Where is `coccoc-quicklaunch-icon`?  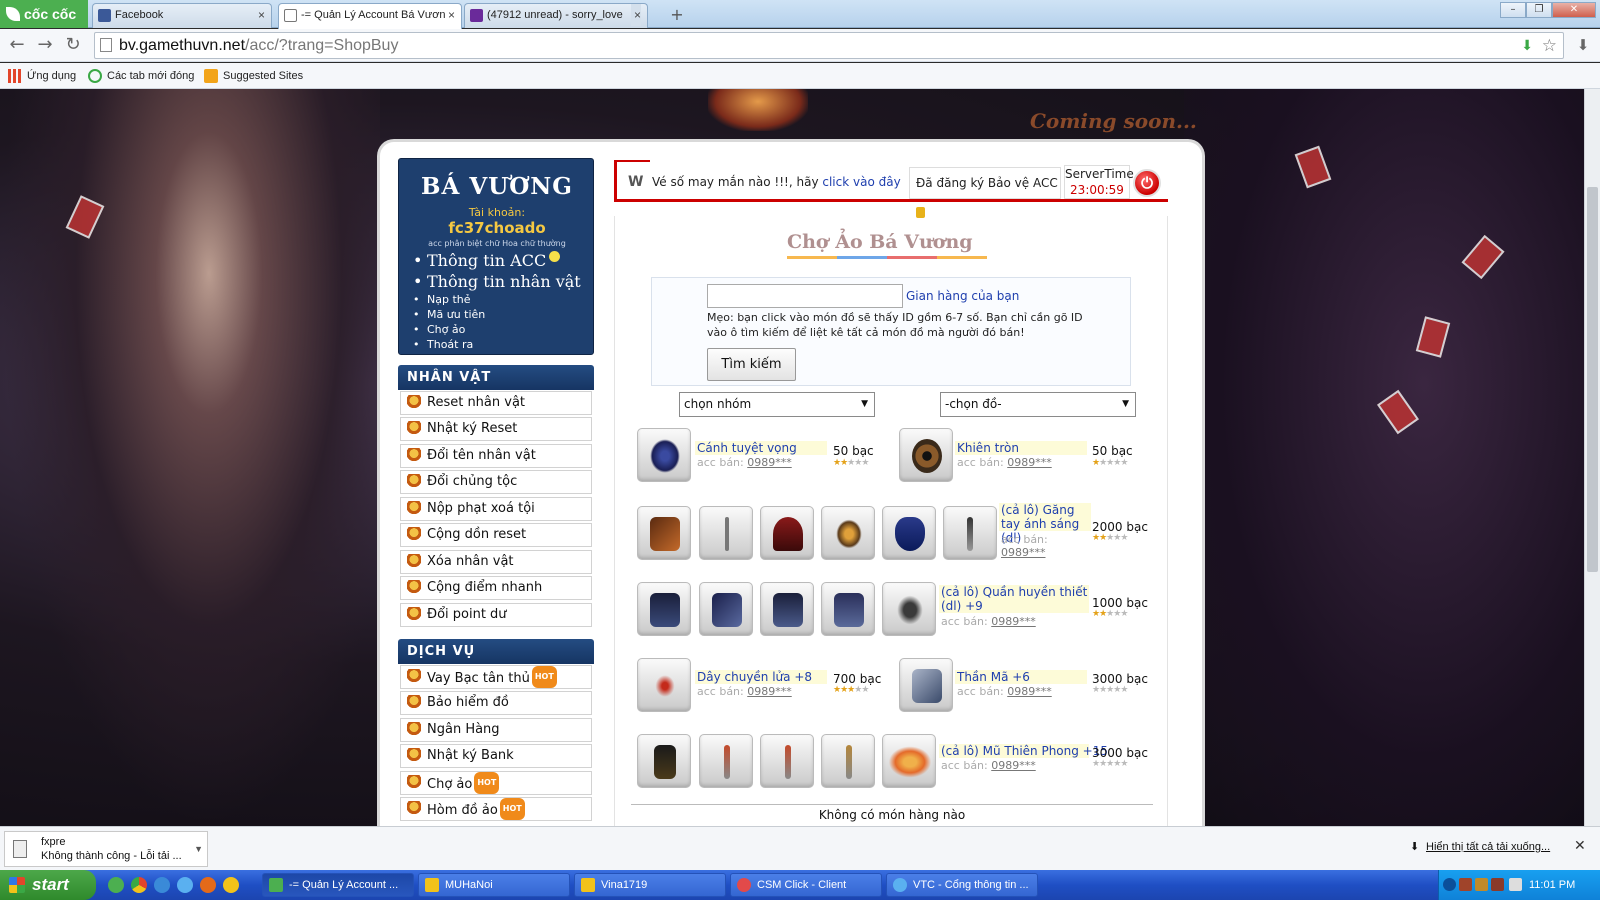
coccoc-quicklaunch-icon is located at coordinates (116, 885).